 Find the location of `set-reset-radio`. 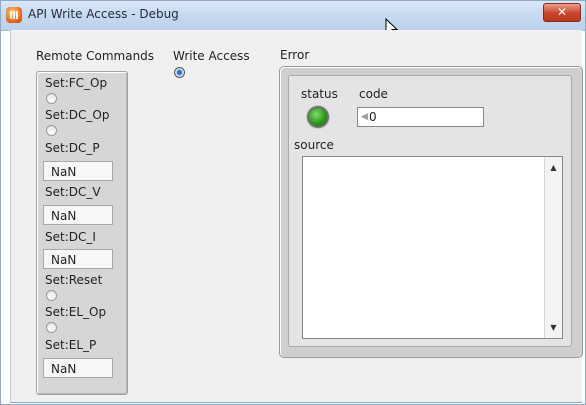

set-reset-radio is located at coordinates (51, 295).